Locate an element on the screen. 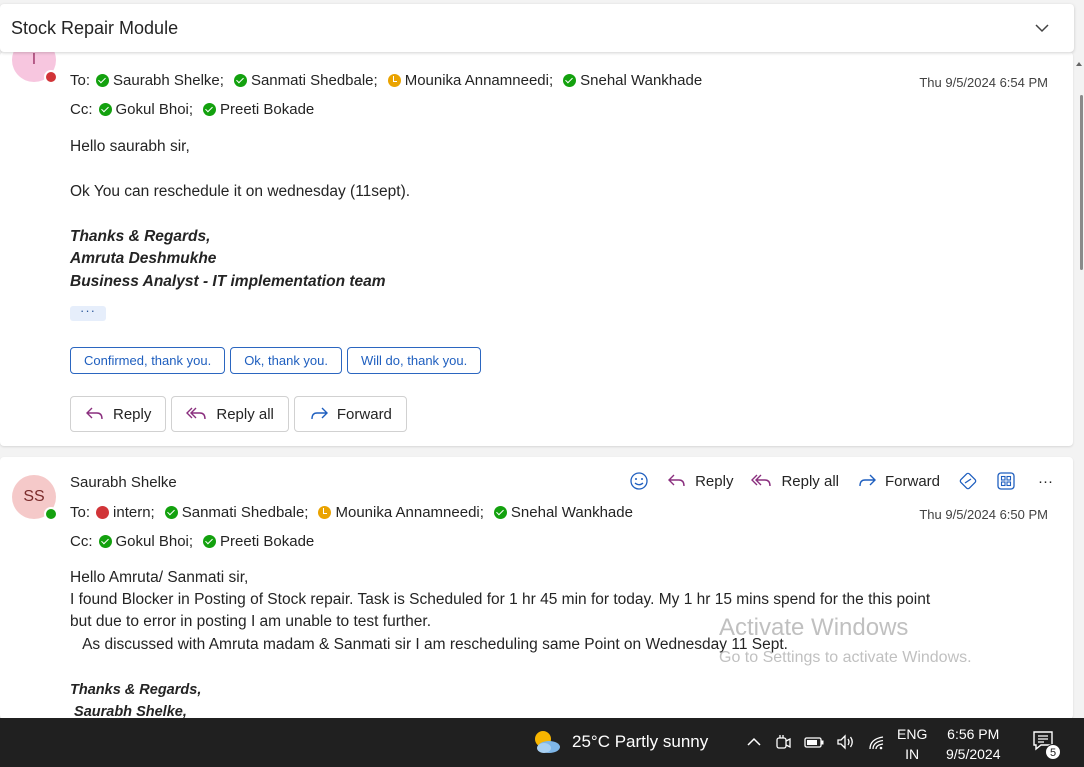 This screenshot has width=1084, height=767. weather-text: 25°C Partly sunny is located at coordinates (640, 741).